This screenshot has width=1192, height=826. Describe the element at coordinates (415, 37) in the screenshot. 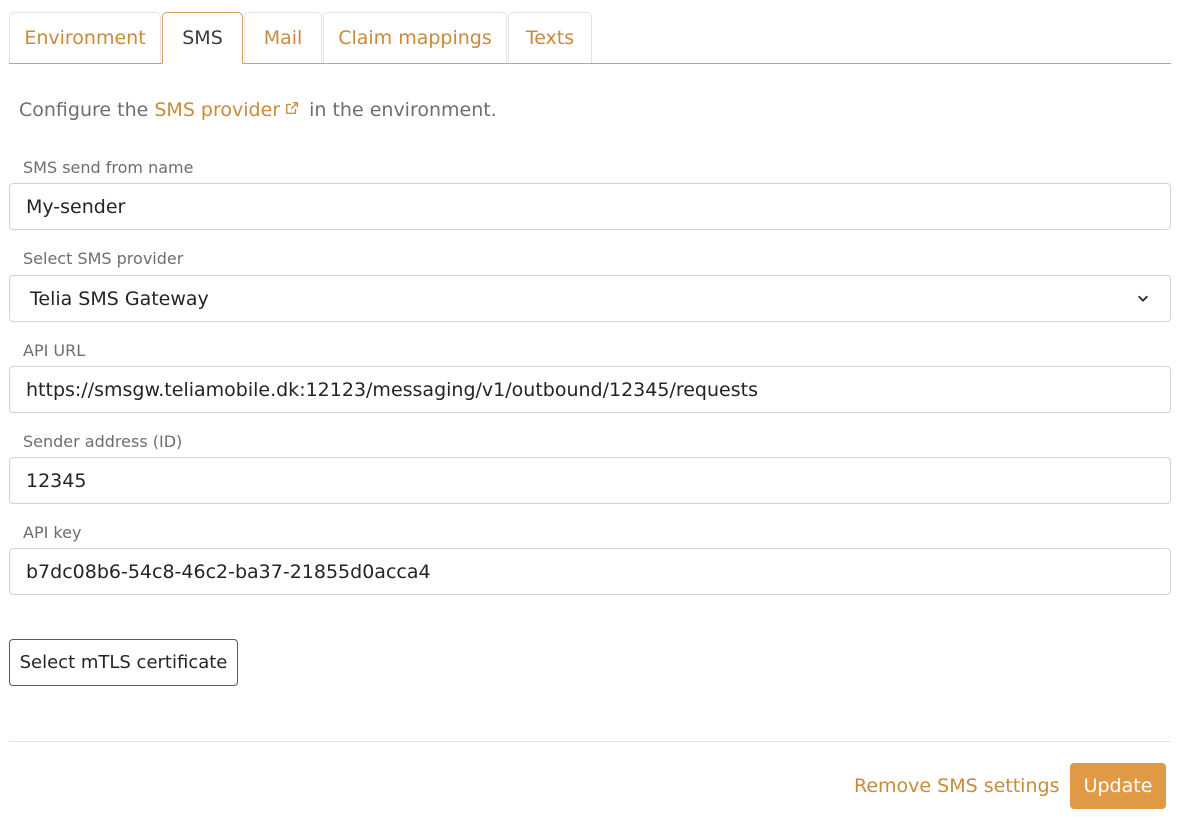

I see `tab-claim-mappings: Claim mappings` at that location.